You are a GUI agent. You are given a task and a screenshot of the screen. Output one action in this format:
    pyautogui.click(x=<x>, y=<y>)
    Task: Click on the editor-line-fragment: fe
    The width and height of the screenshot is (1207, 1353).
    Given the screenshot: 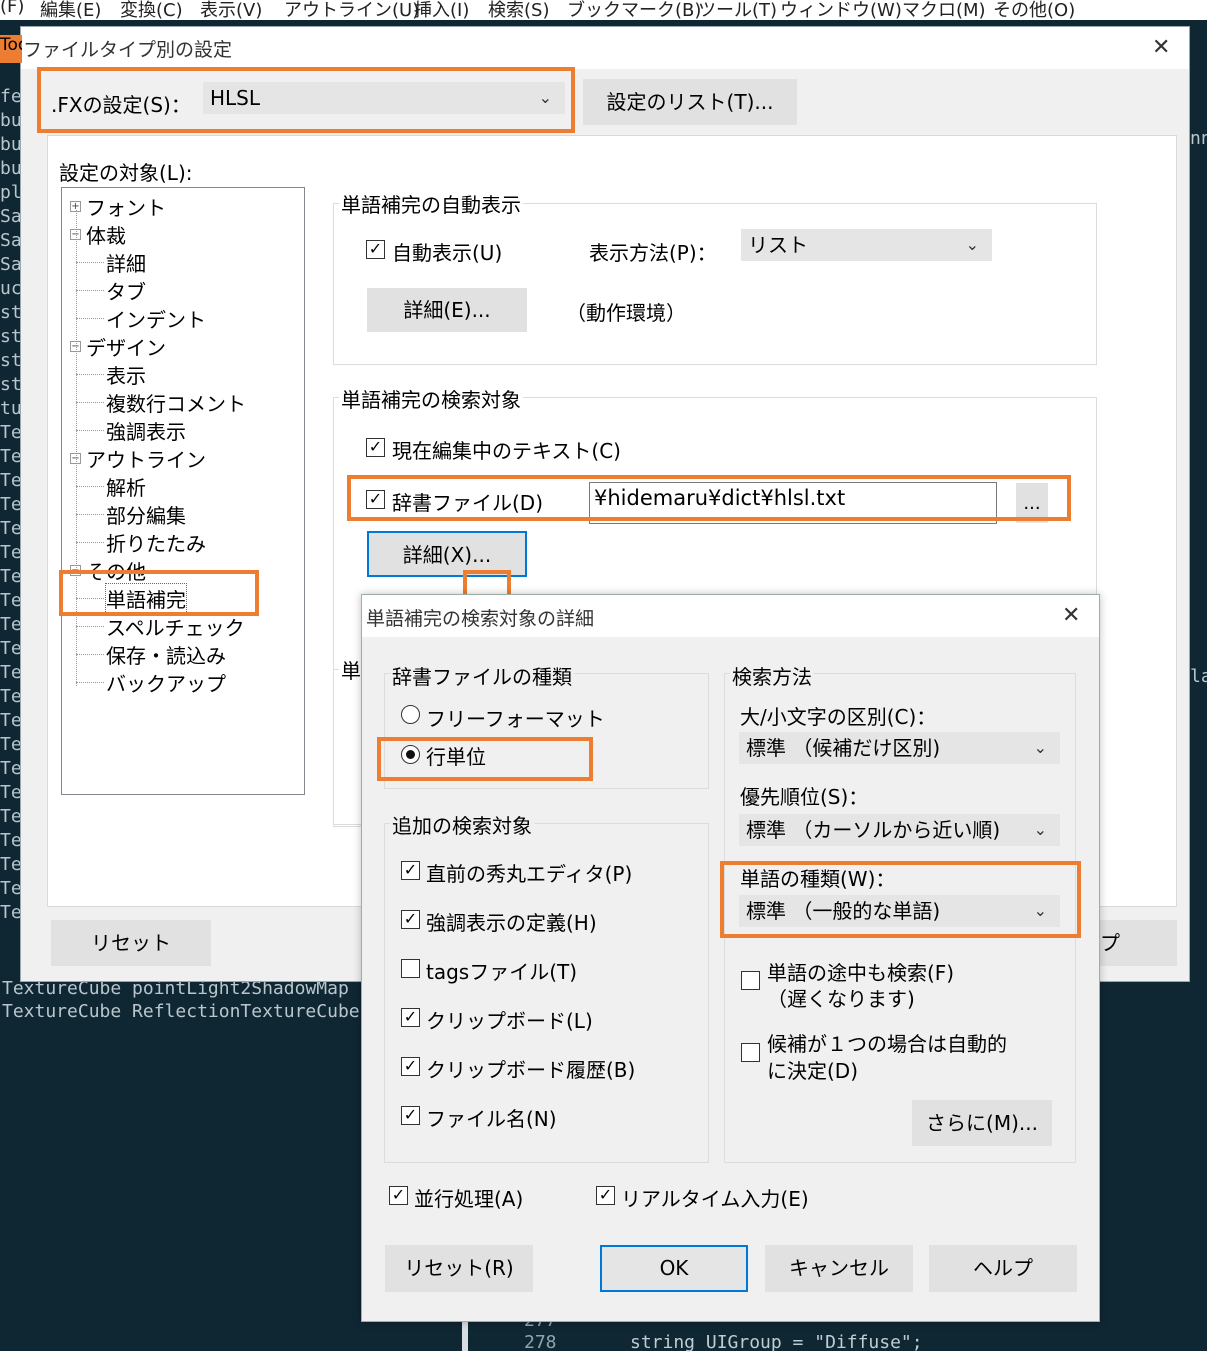 What is the action you would take?
    pyautogui.click(x=11, y=96)
    